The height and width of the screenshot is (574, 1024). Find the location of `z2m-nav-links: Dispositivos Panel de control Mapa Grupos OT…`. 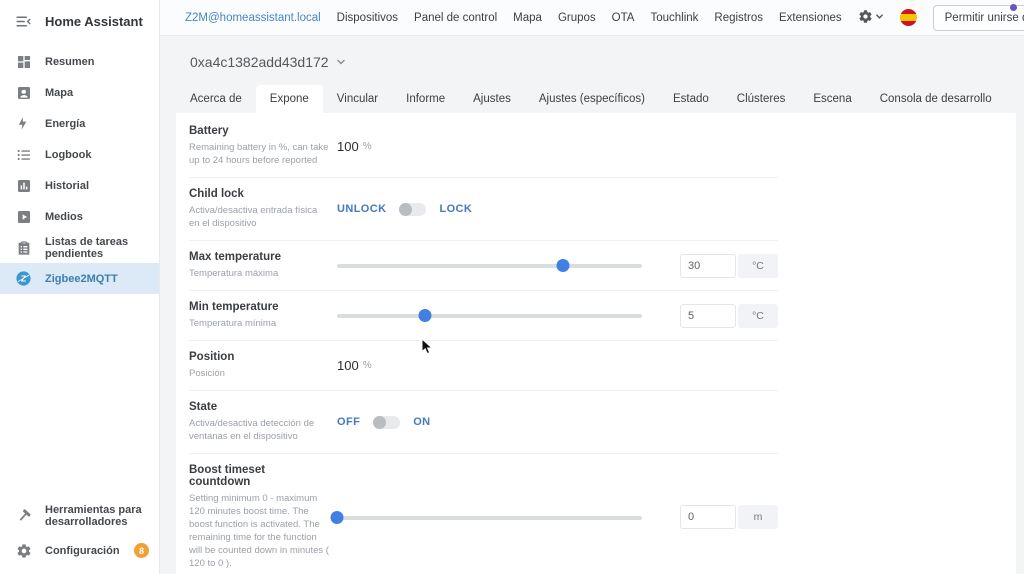

z2m-nav-links: Dispositivos Panel de control Mapa Grupos OT… is located at coordinates (589, 18).